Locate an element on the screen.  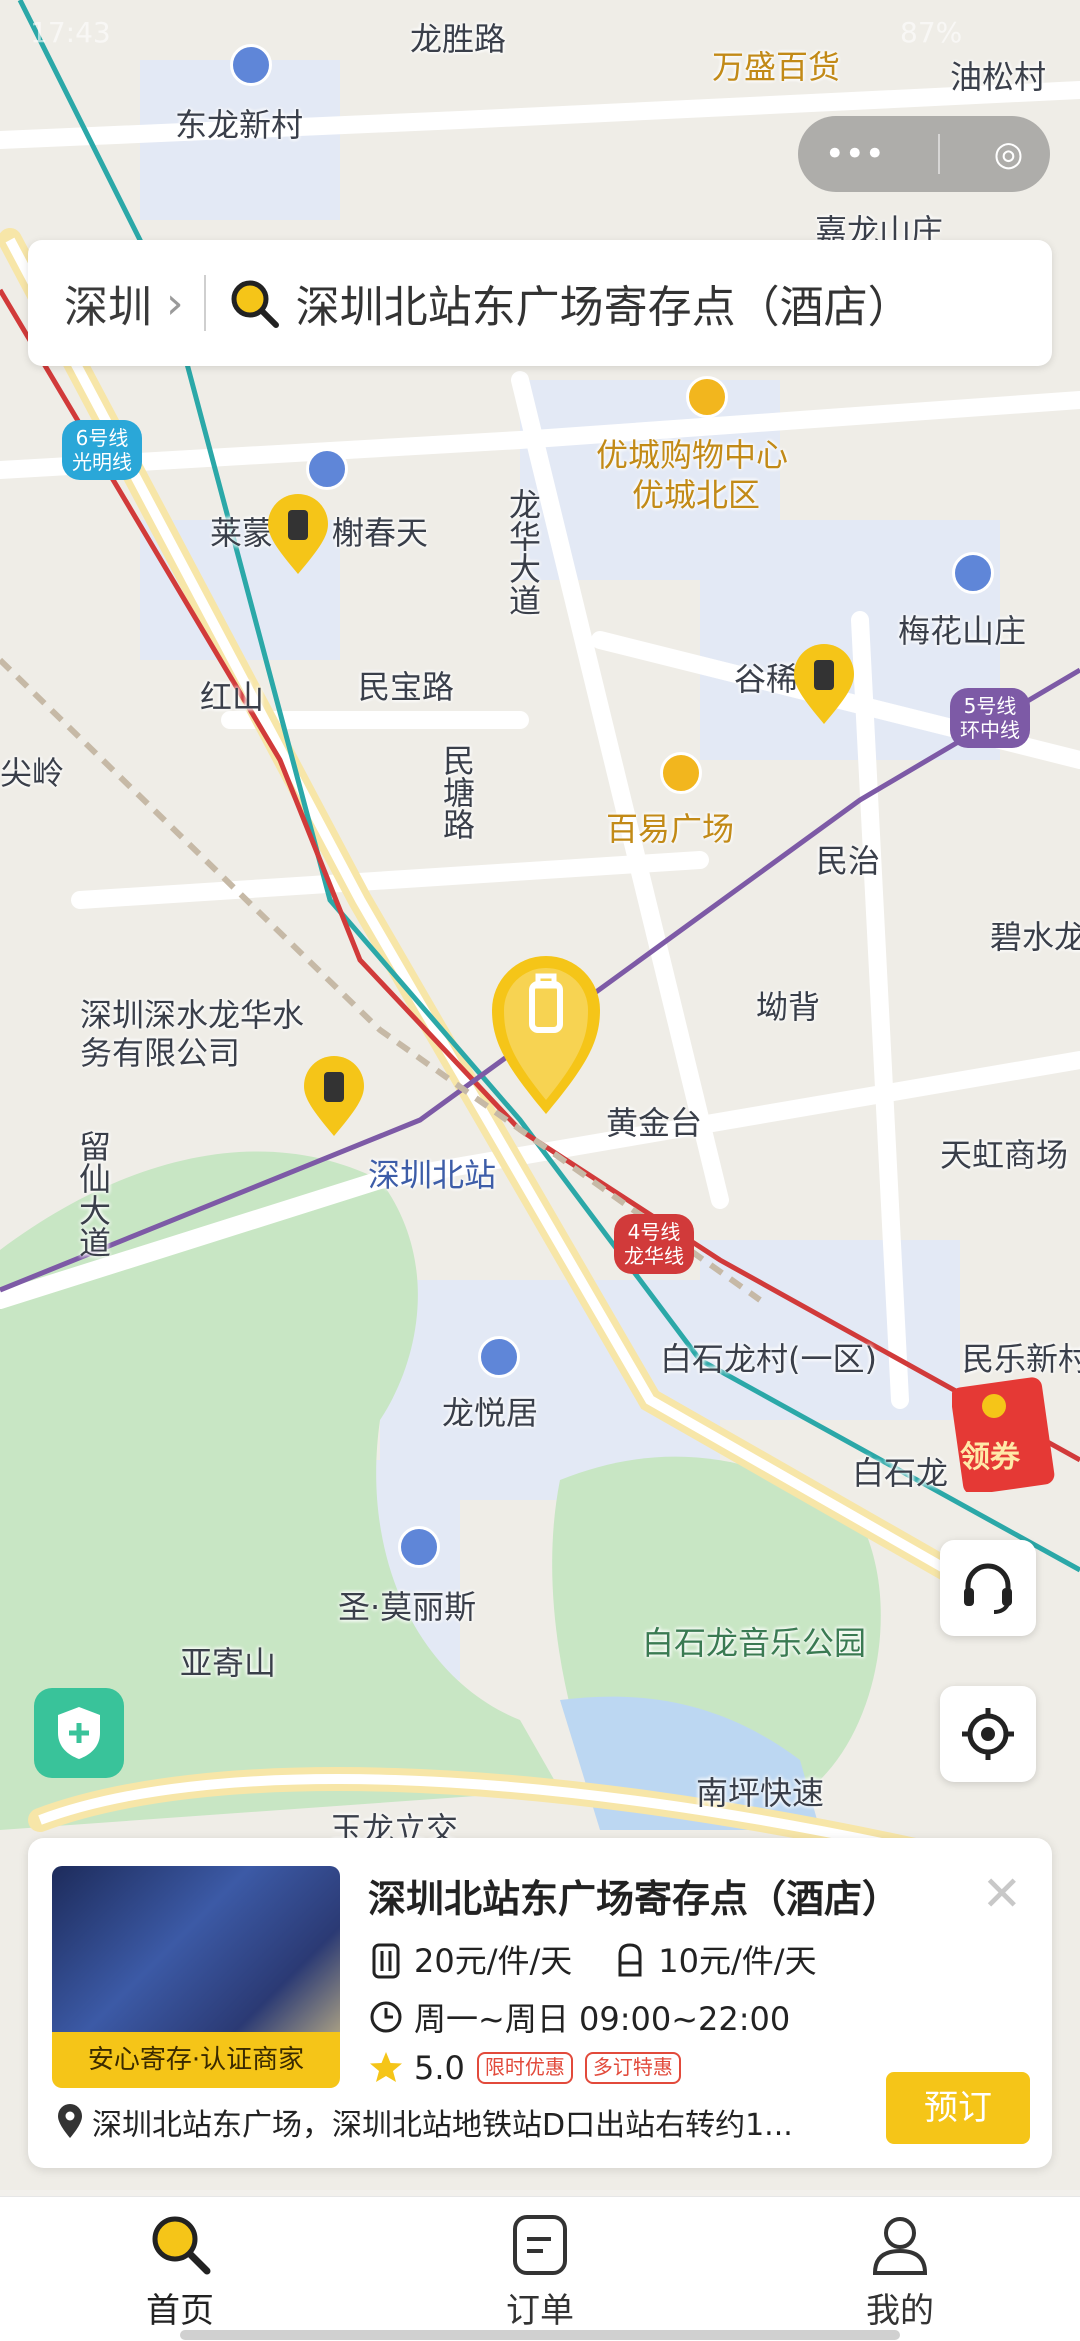
customer-service-button is located at coordinates (988, 1588).